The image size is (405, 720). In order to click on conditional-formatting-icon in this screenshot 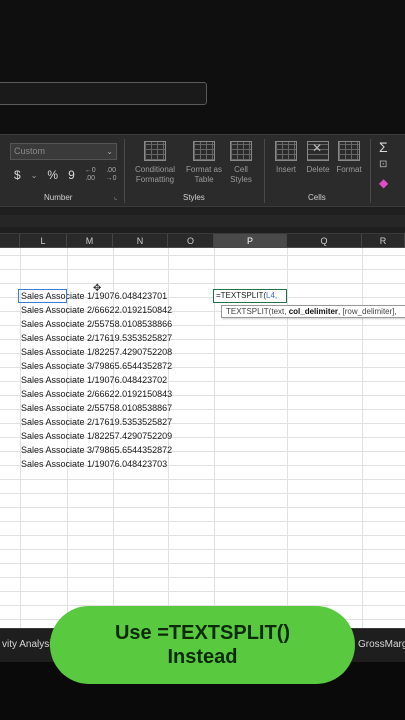, I will do `click(155, 151)`.